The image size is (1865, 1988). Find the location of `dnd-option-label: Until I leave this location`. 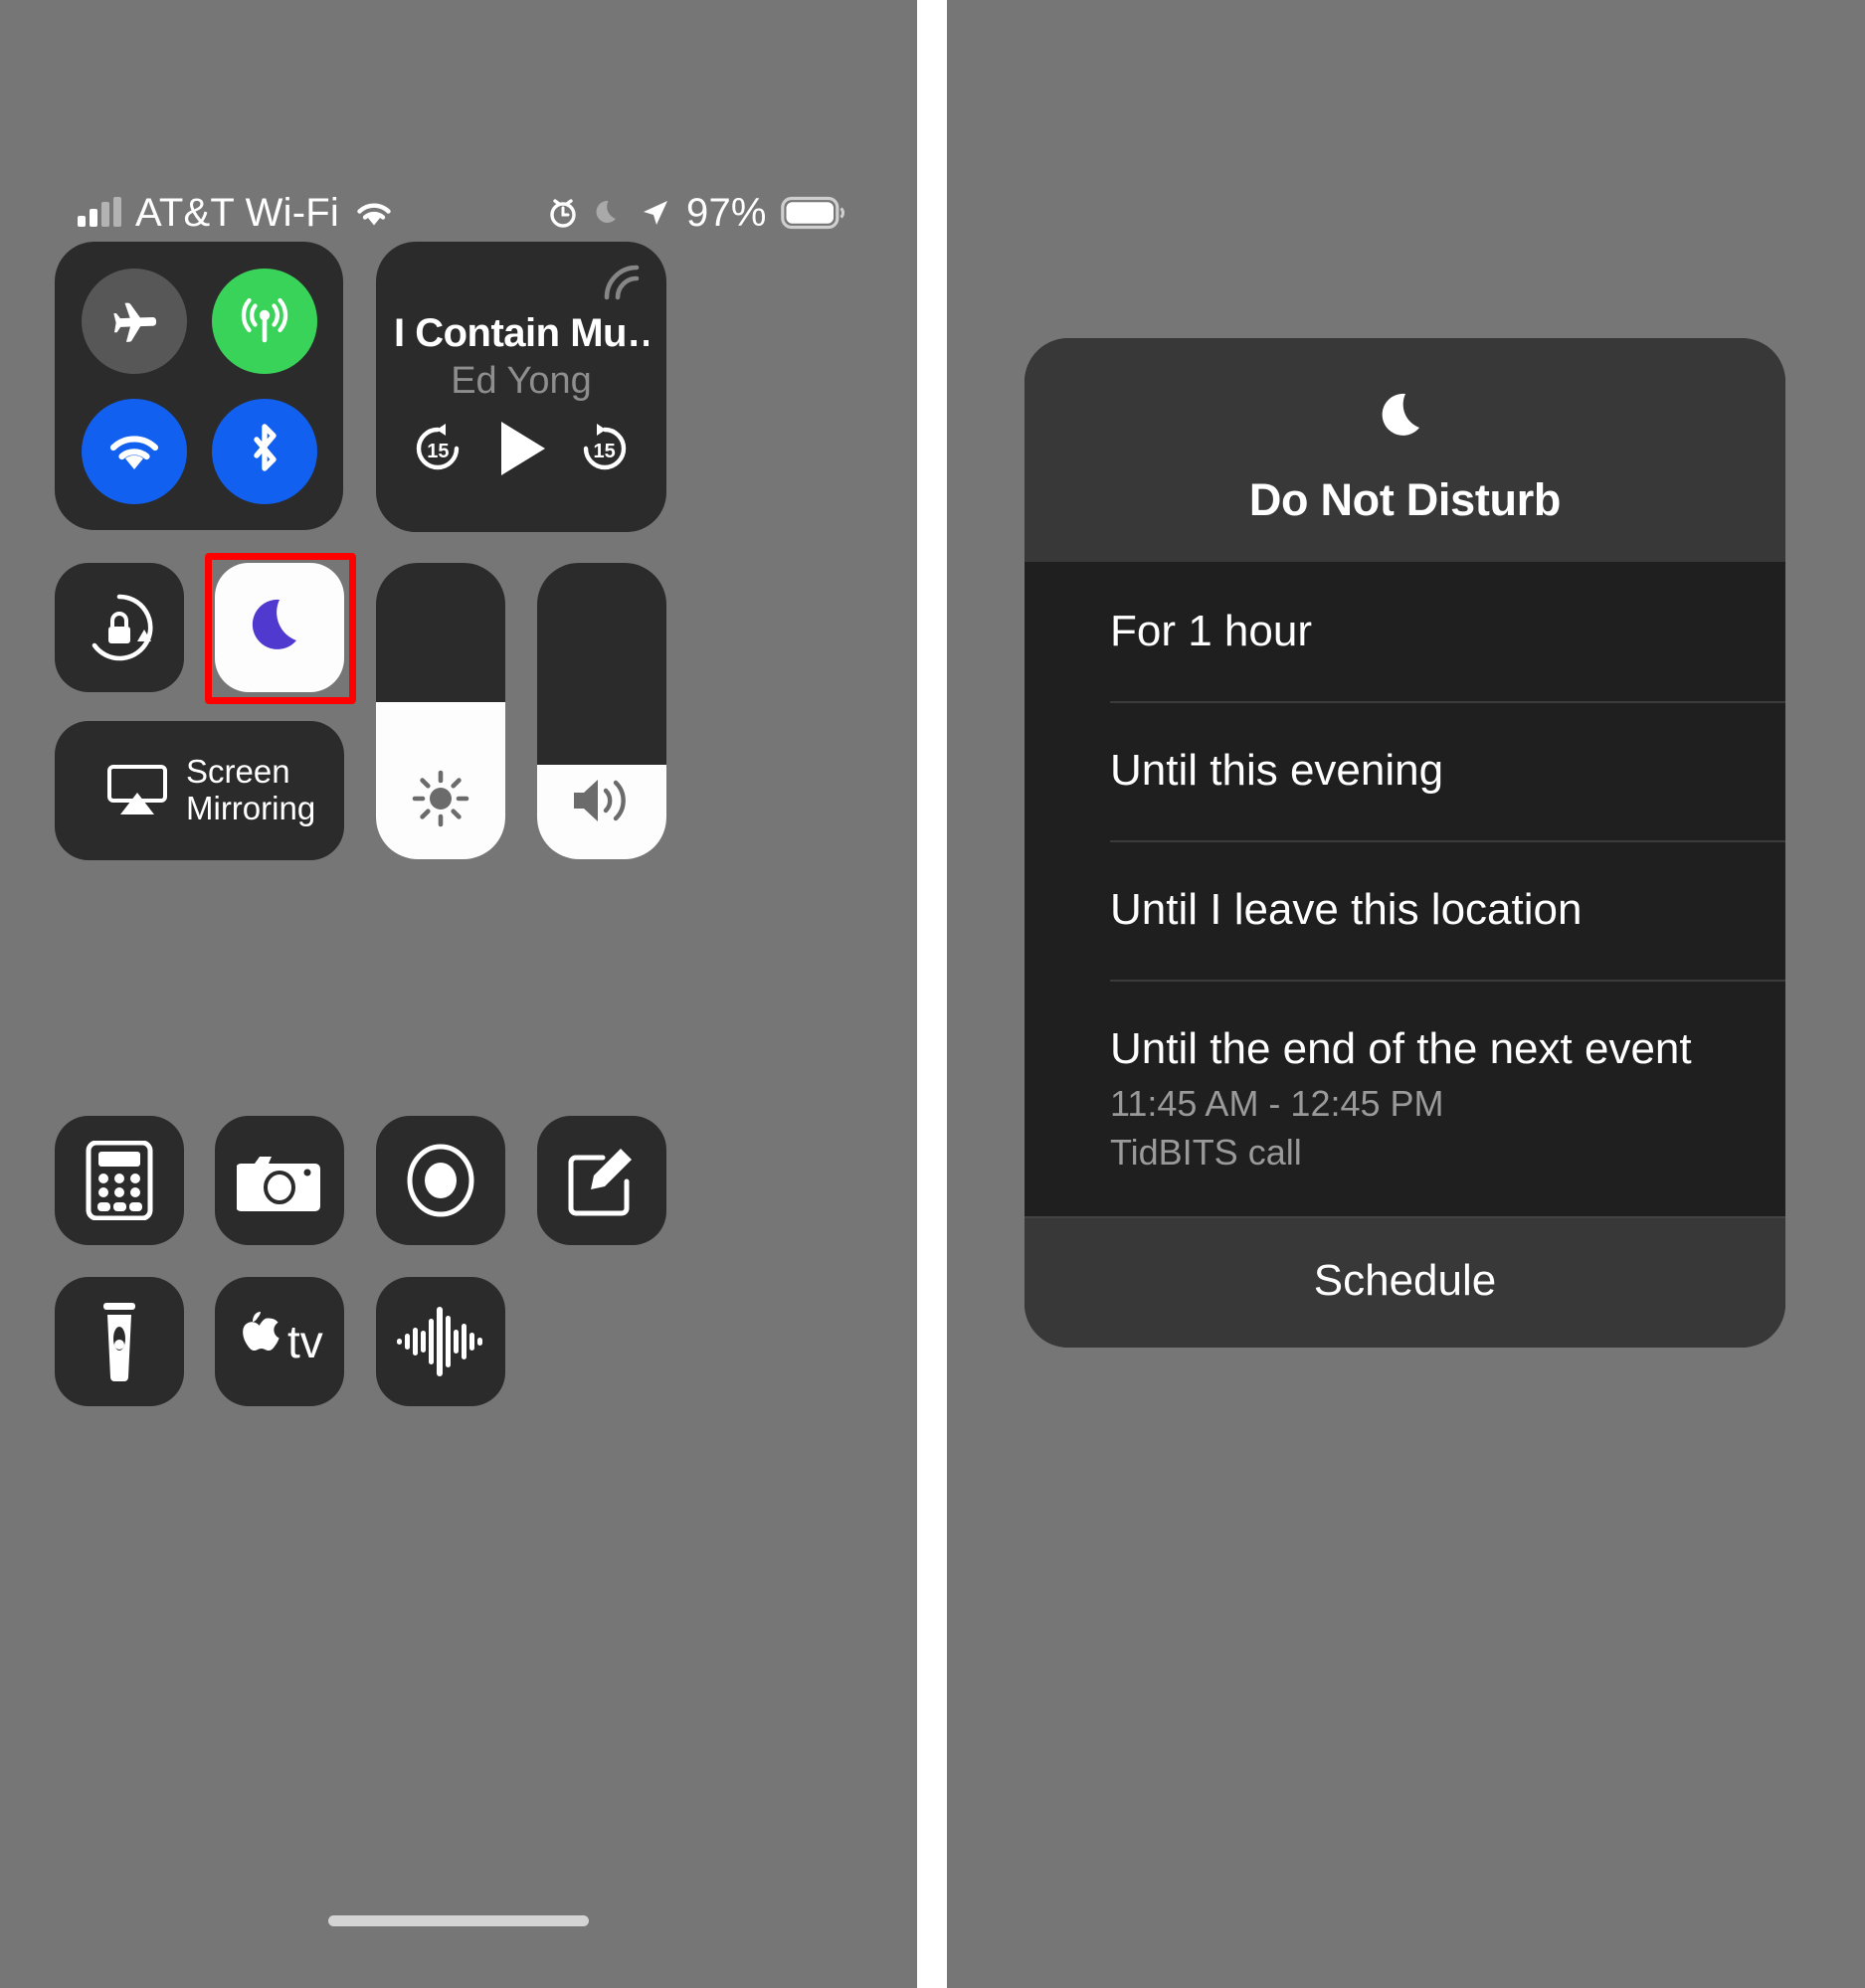

dnd-option-label: Until I leave this location is located at coordinates (1346, 909).